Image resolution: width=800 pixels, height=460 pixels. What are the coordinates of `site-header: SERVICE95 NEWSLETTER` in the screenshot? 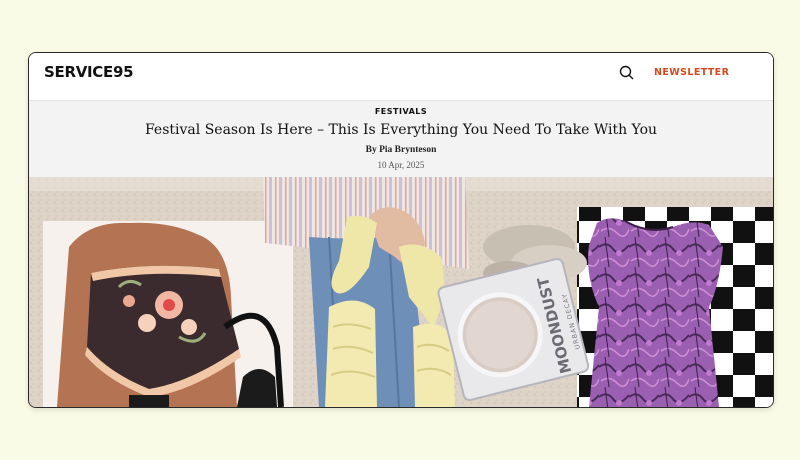 It's located at (401, 77).